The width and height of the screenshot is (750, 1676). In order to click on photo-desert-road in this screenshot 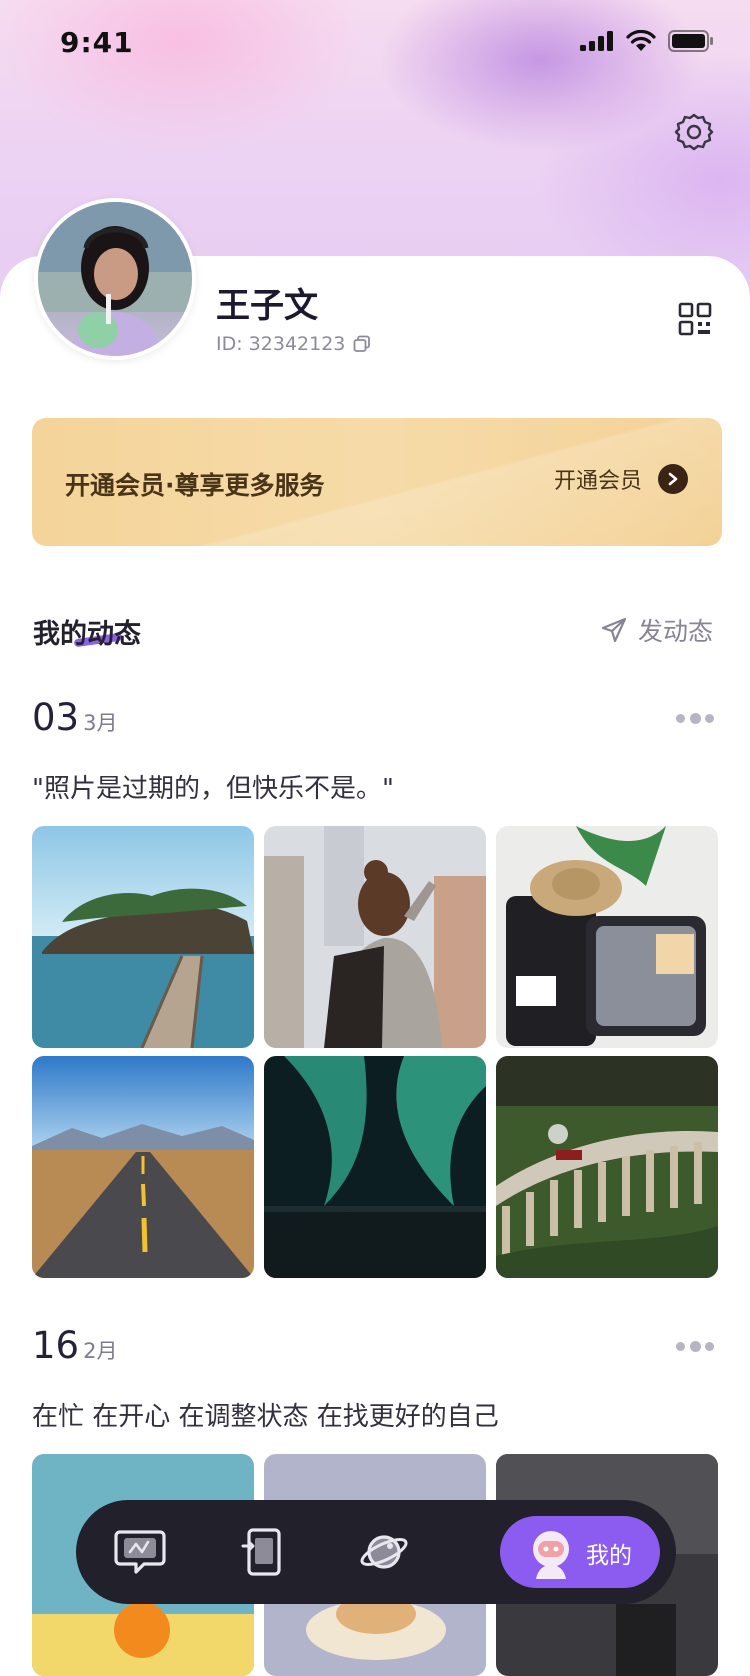, I will do `click(143, 1167)`.